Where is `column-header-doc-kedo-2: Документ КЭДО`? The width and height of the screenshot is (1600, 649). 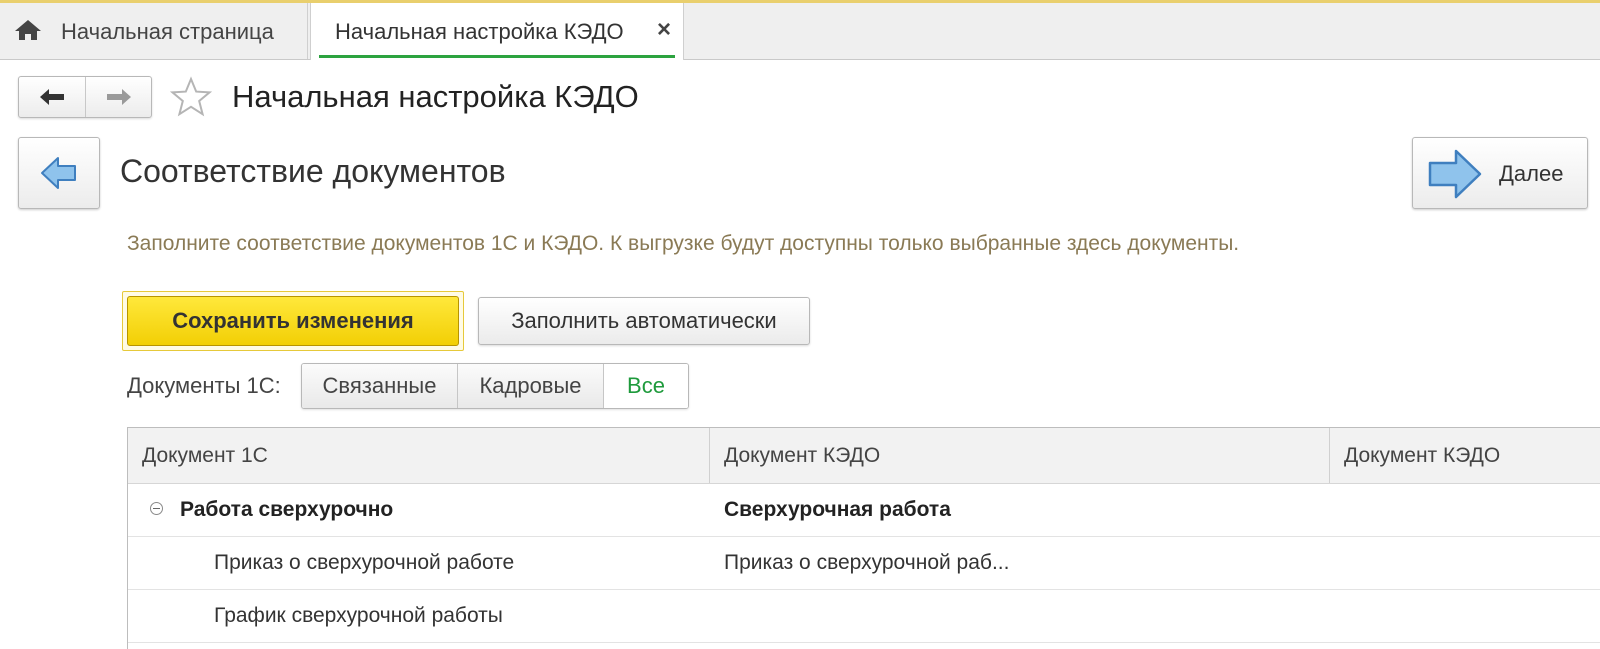 column-header-doc-kedo-2: Документ КЭДО is located at coordinates (1465, 455).